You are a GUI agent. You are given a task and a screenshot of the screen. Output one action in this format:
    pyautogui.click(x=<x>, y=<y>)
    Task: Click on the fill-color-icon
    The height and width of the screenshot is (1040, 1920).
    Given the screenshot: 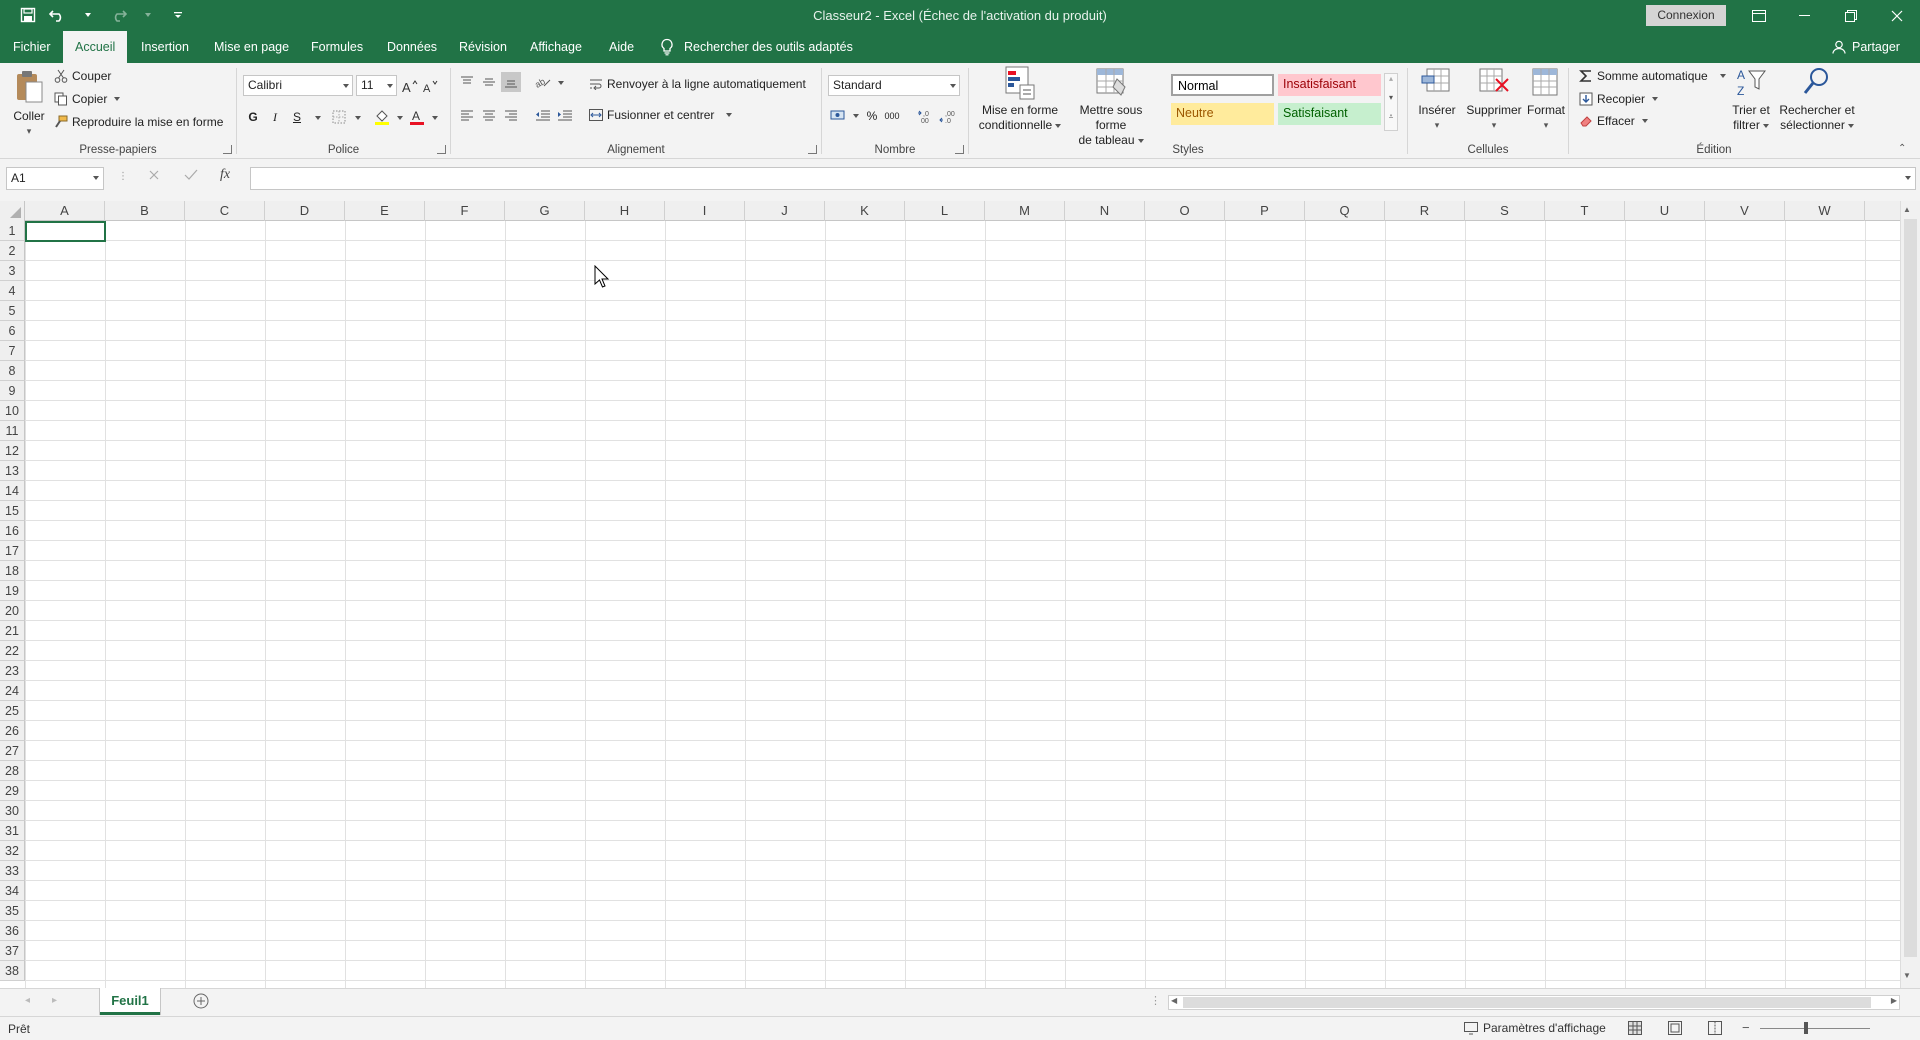 What is the action you would take?
    pyautogui.click(x=382, y=117)
    